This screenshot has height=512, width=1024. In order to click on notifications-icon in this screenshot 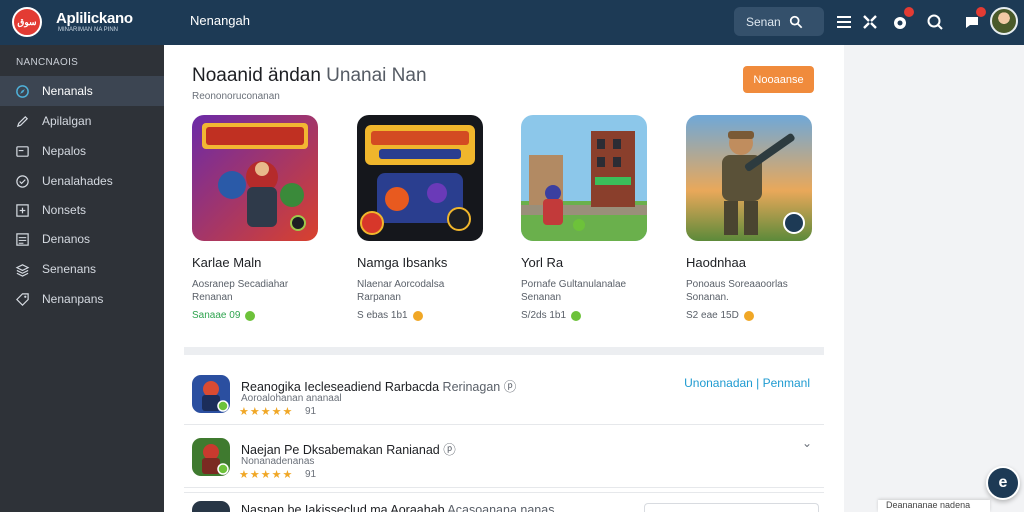, I will do `click(902, 19)`.